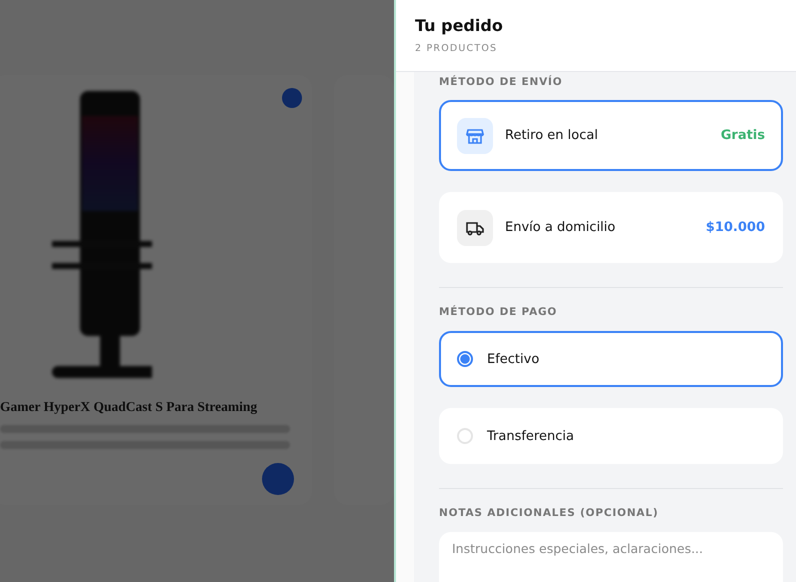 The width and height of the screenshot is (796, 582). I want to click on shipping-option: Retiro en local Gratis, so click(611, 135).